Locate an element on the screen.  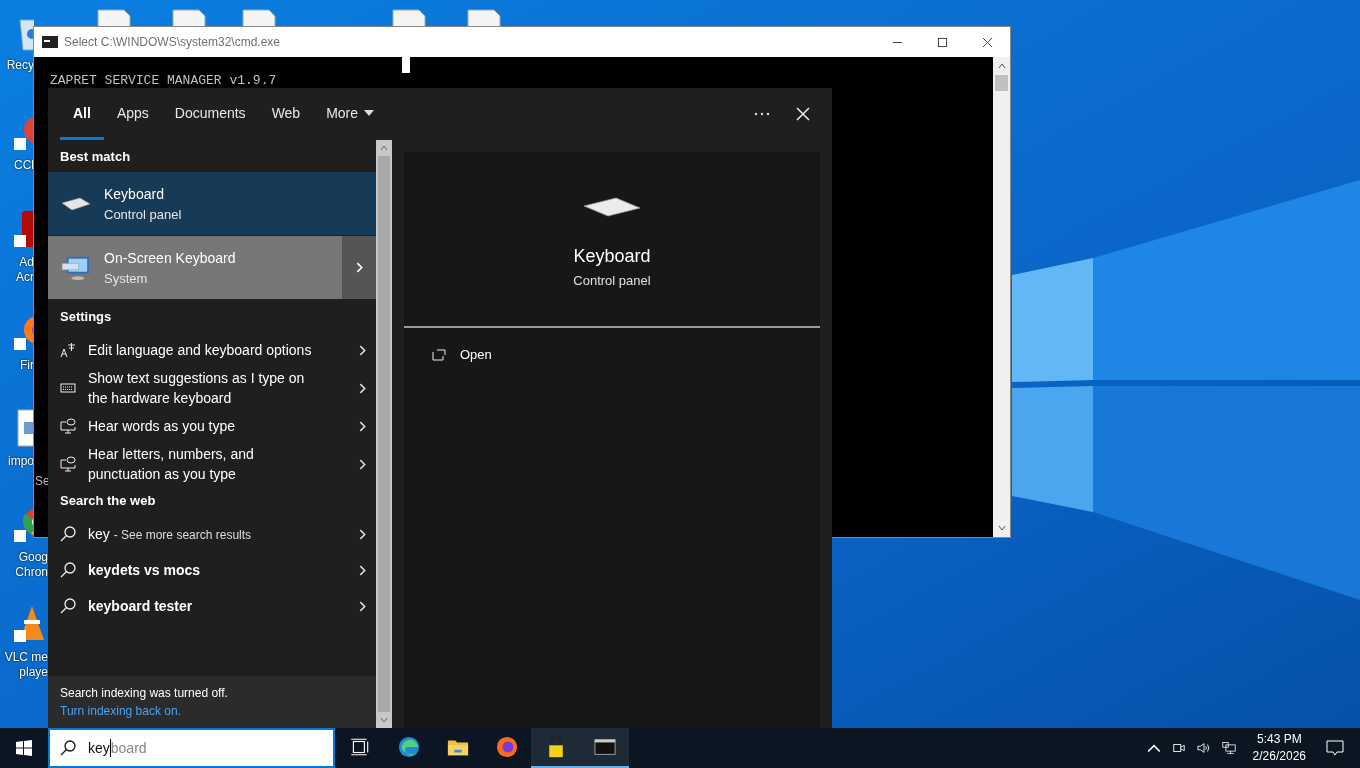
search-field: keyboard is located at coordinates (191, 748).